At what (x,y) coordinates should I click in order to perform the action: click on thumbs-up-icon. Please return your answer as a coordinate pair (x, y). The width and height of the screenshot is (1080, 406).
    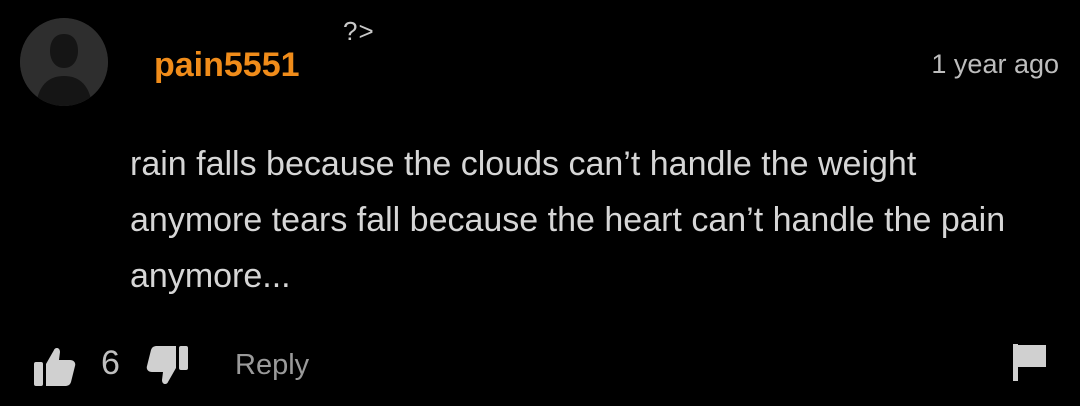
    Looking at the image, I should click on (55, 366).